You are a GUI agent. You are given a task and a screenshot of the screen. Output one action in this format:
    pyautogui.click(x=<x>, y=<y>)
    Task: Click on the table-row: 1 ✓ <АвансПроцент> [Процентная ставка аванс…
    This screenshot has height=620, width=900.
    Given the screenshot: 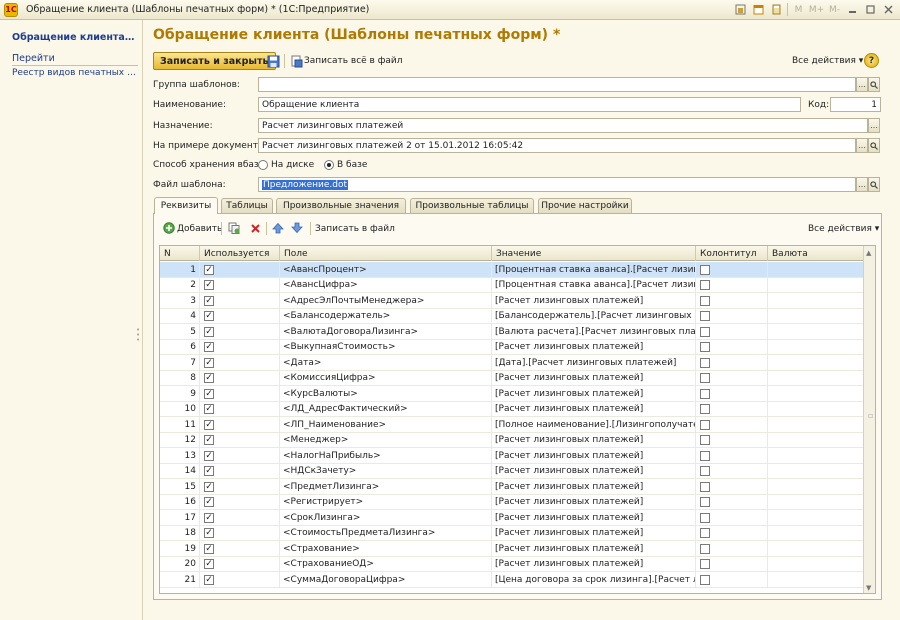 What is the action you would take?
    pyautogui.click(x=512, y=270)
    